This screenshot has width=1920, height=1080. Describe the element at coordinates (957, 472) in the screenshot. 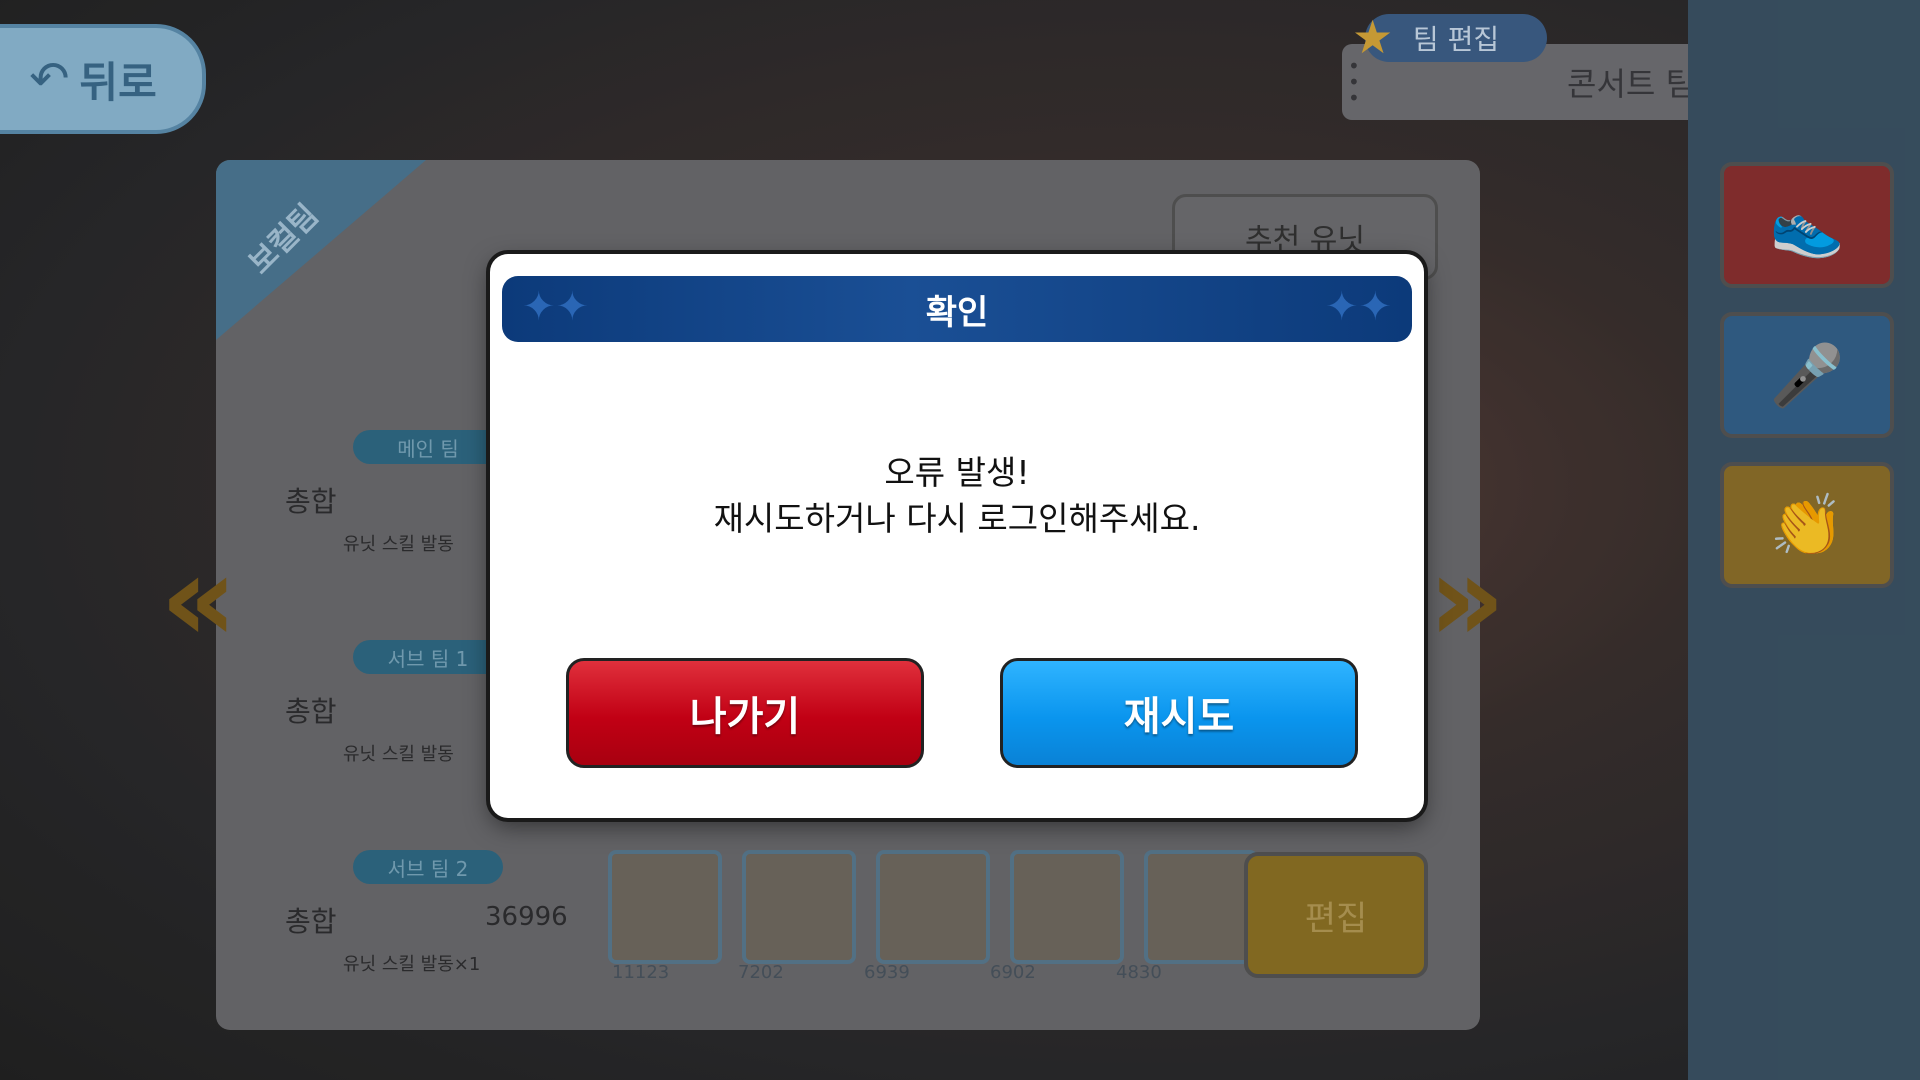

I see `message-line-1: 오류 발생!` at that location.